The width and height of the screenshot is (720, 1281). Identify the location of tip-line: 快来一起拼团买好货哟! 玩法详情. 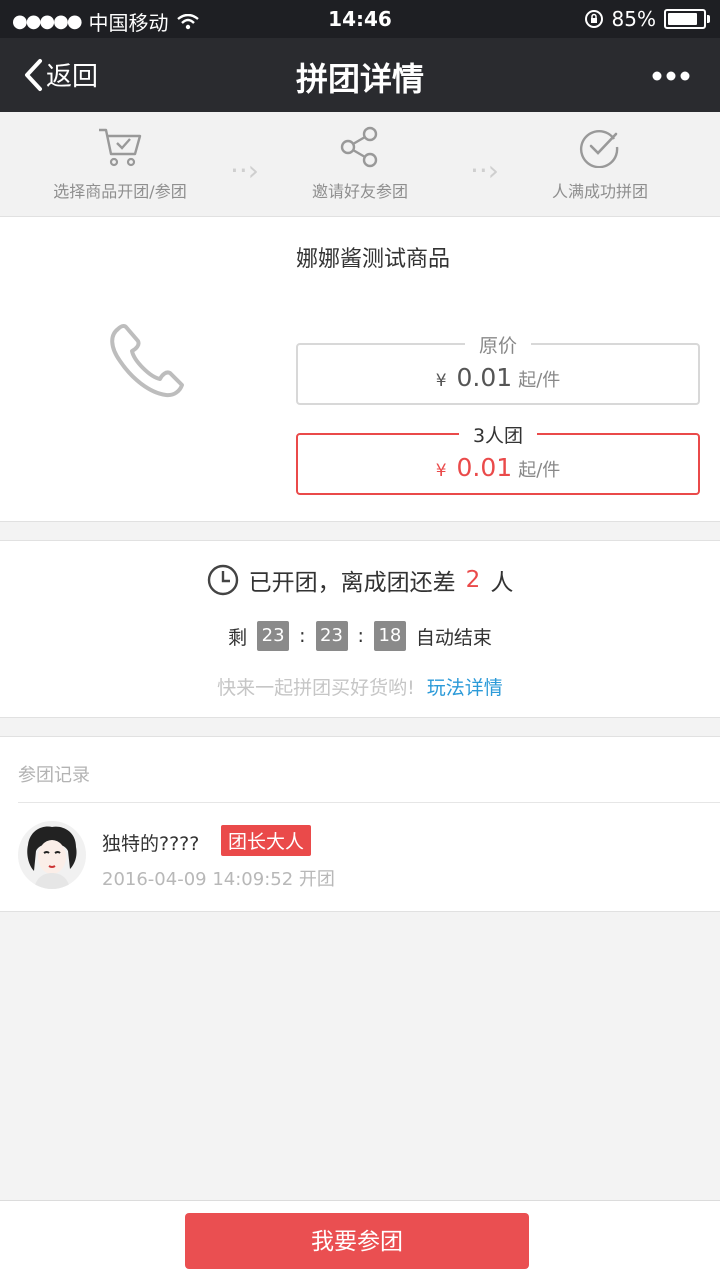
(360, 686).